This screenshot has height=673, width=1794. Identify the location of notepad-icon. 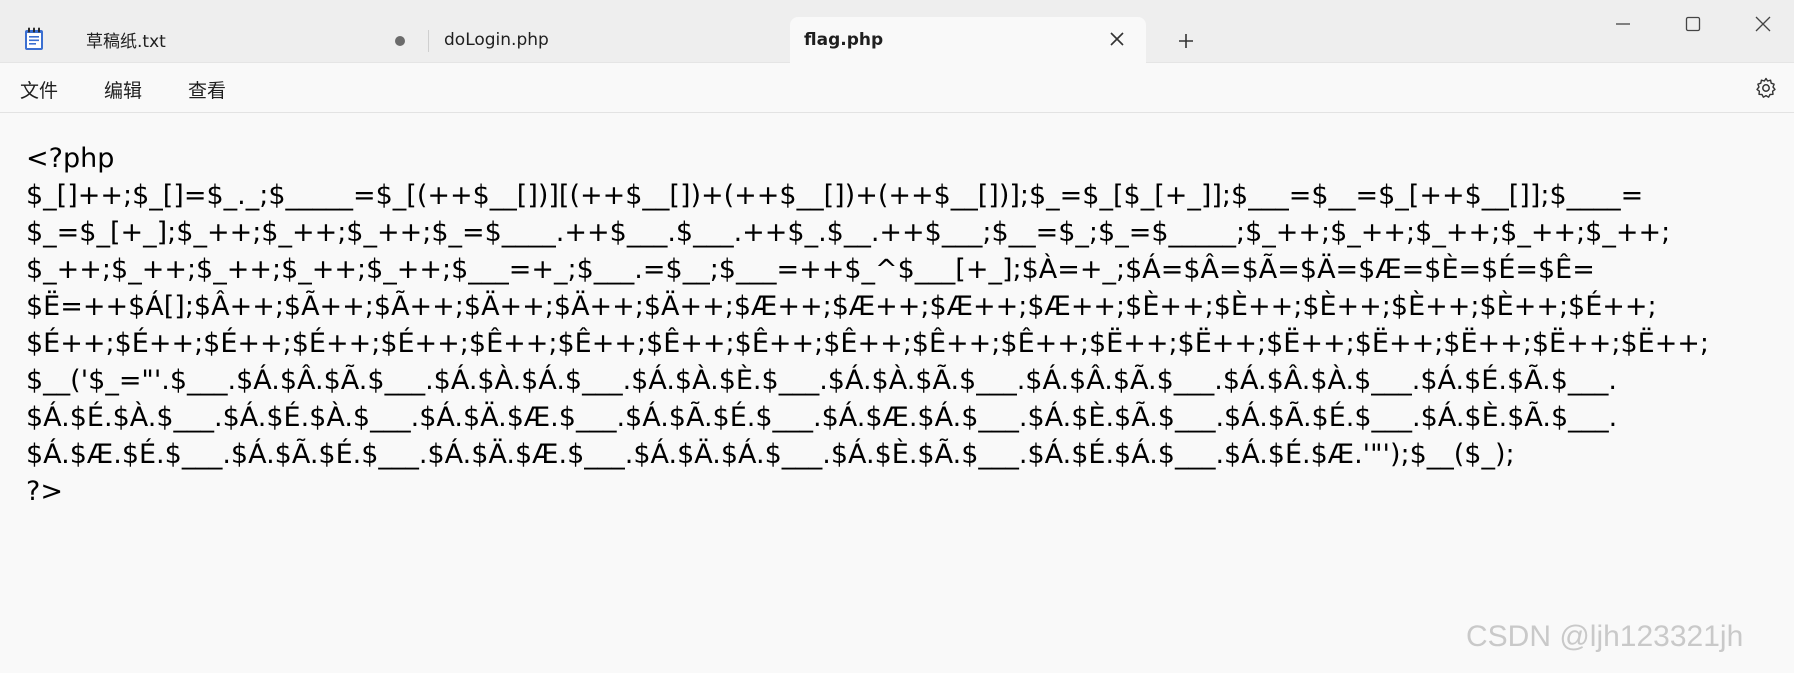
(34, 38).